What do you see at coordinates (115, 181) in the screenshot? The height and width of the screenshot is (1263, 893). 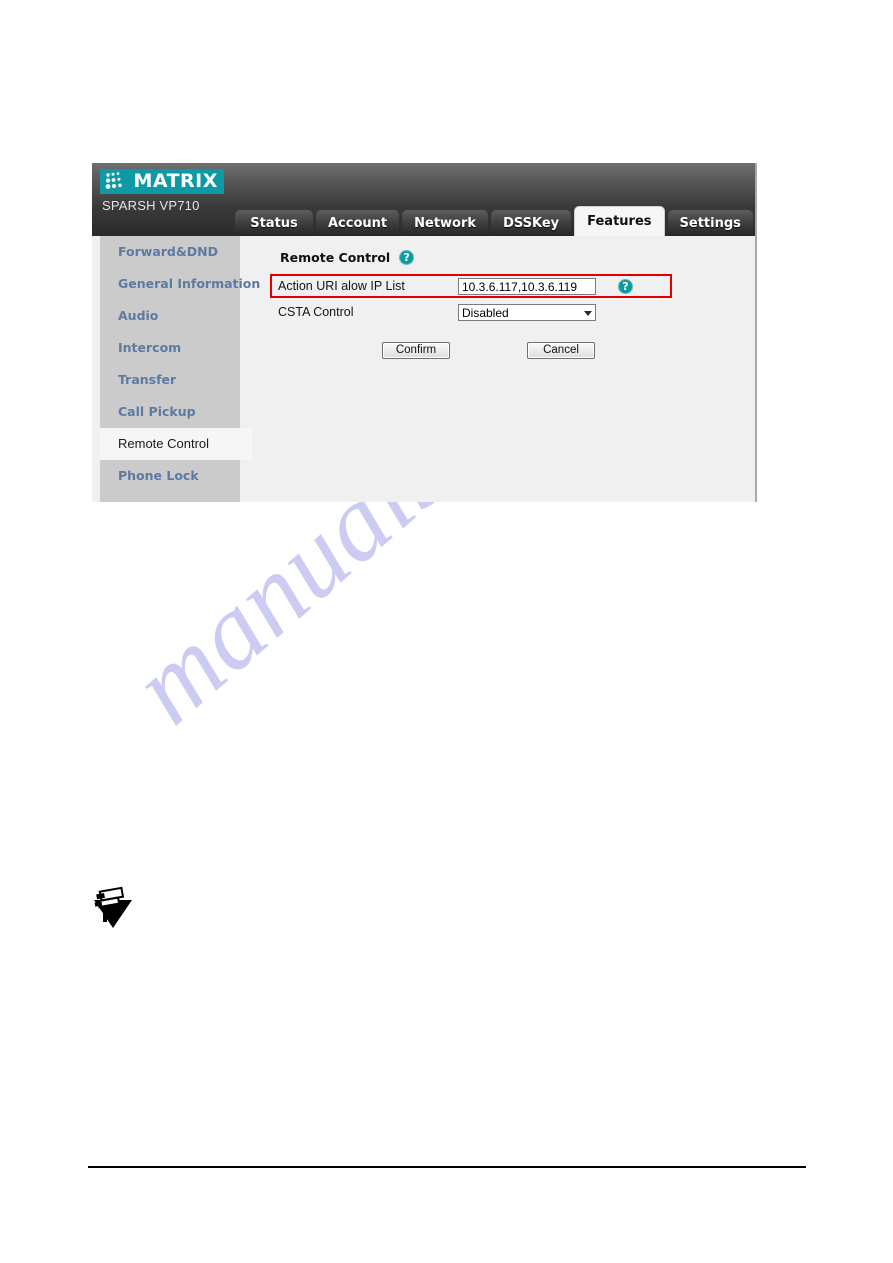 I see `dot-grid-icon` at bounding box center [115, 181].